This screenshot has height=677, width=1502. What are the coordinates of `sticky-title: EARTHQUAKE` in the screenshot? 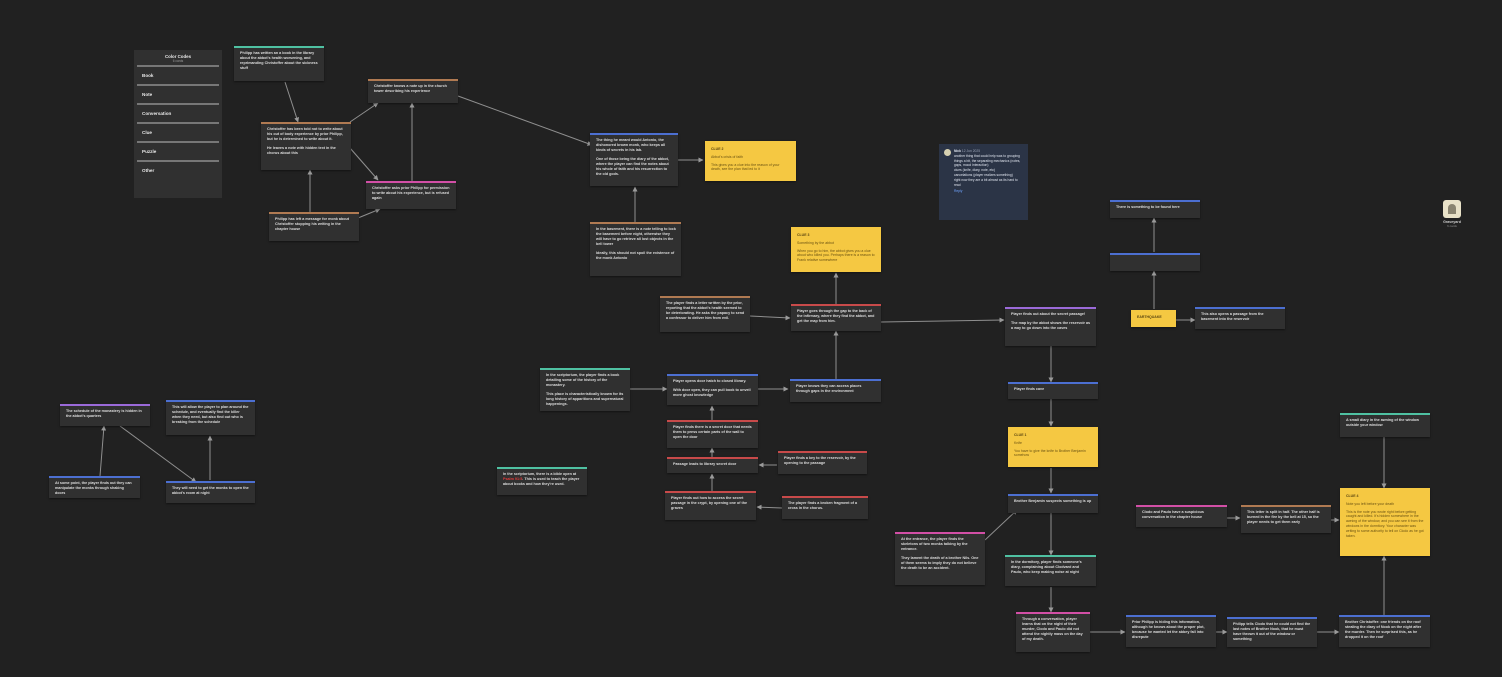 It's located at (1149, 317).